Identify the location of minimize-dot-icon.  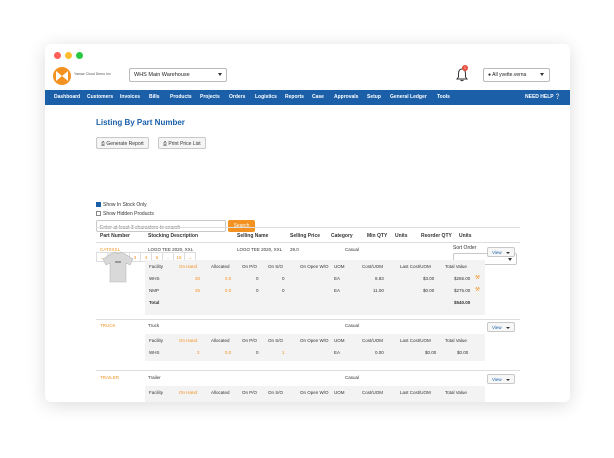
(68, 55).